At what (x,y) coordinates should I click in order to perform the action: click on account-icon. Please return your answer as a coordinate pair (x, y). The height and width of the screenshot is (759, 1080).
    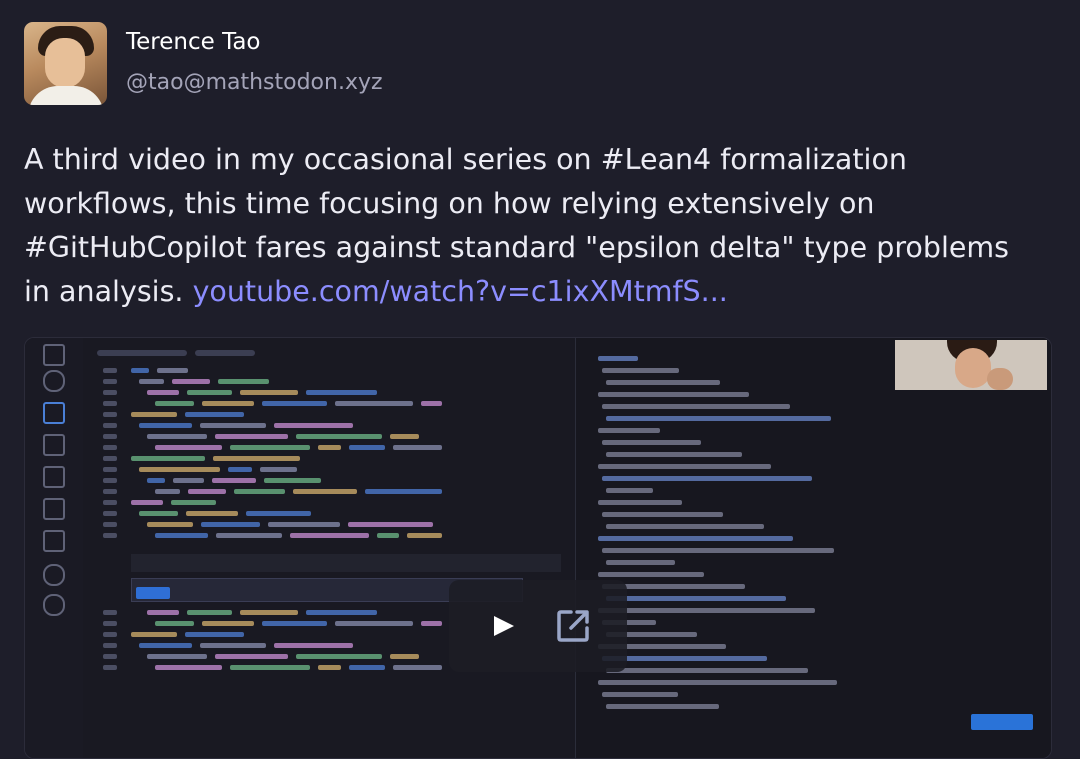
    Looking at the image, I should click on (54, 575).